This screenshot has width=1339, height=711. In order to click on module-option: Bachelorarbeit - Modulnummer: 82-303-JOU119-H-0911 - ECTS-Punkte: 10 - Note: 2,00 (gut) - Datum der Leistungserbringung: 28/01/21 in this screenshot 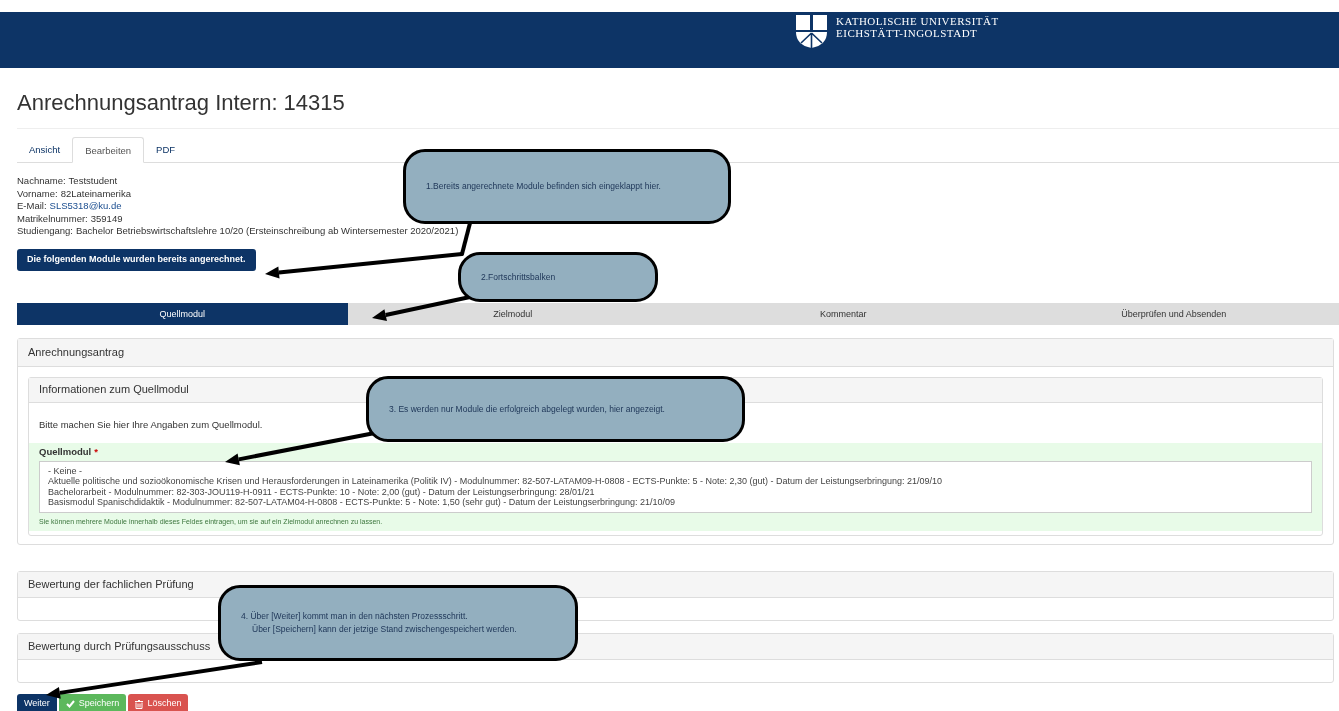, I will do `click(675, 491)`.